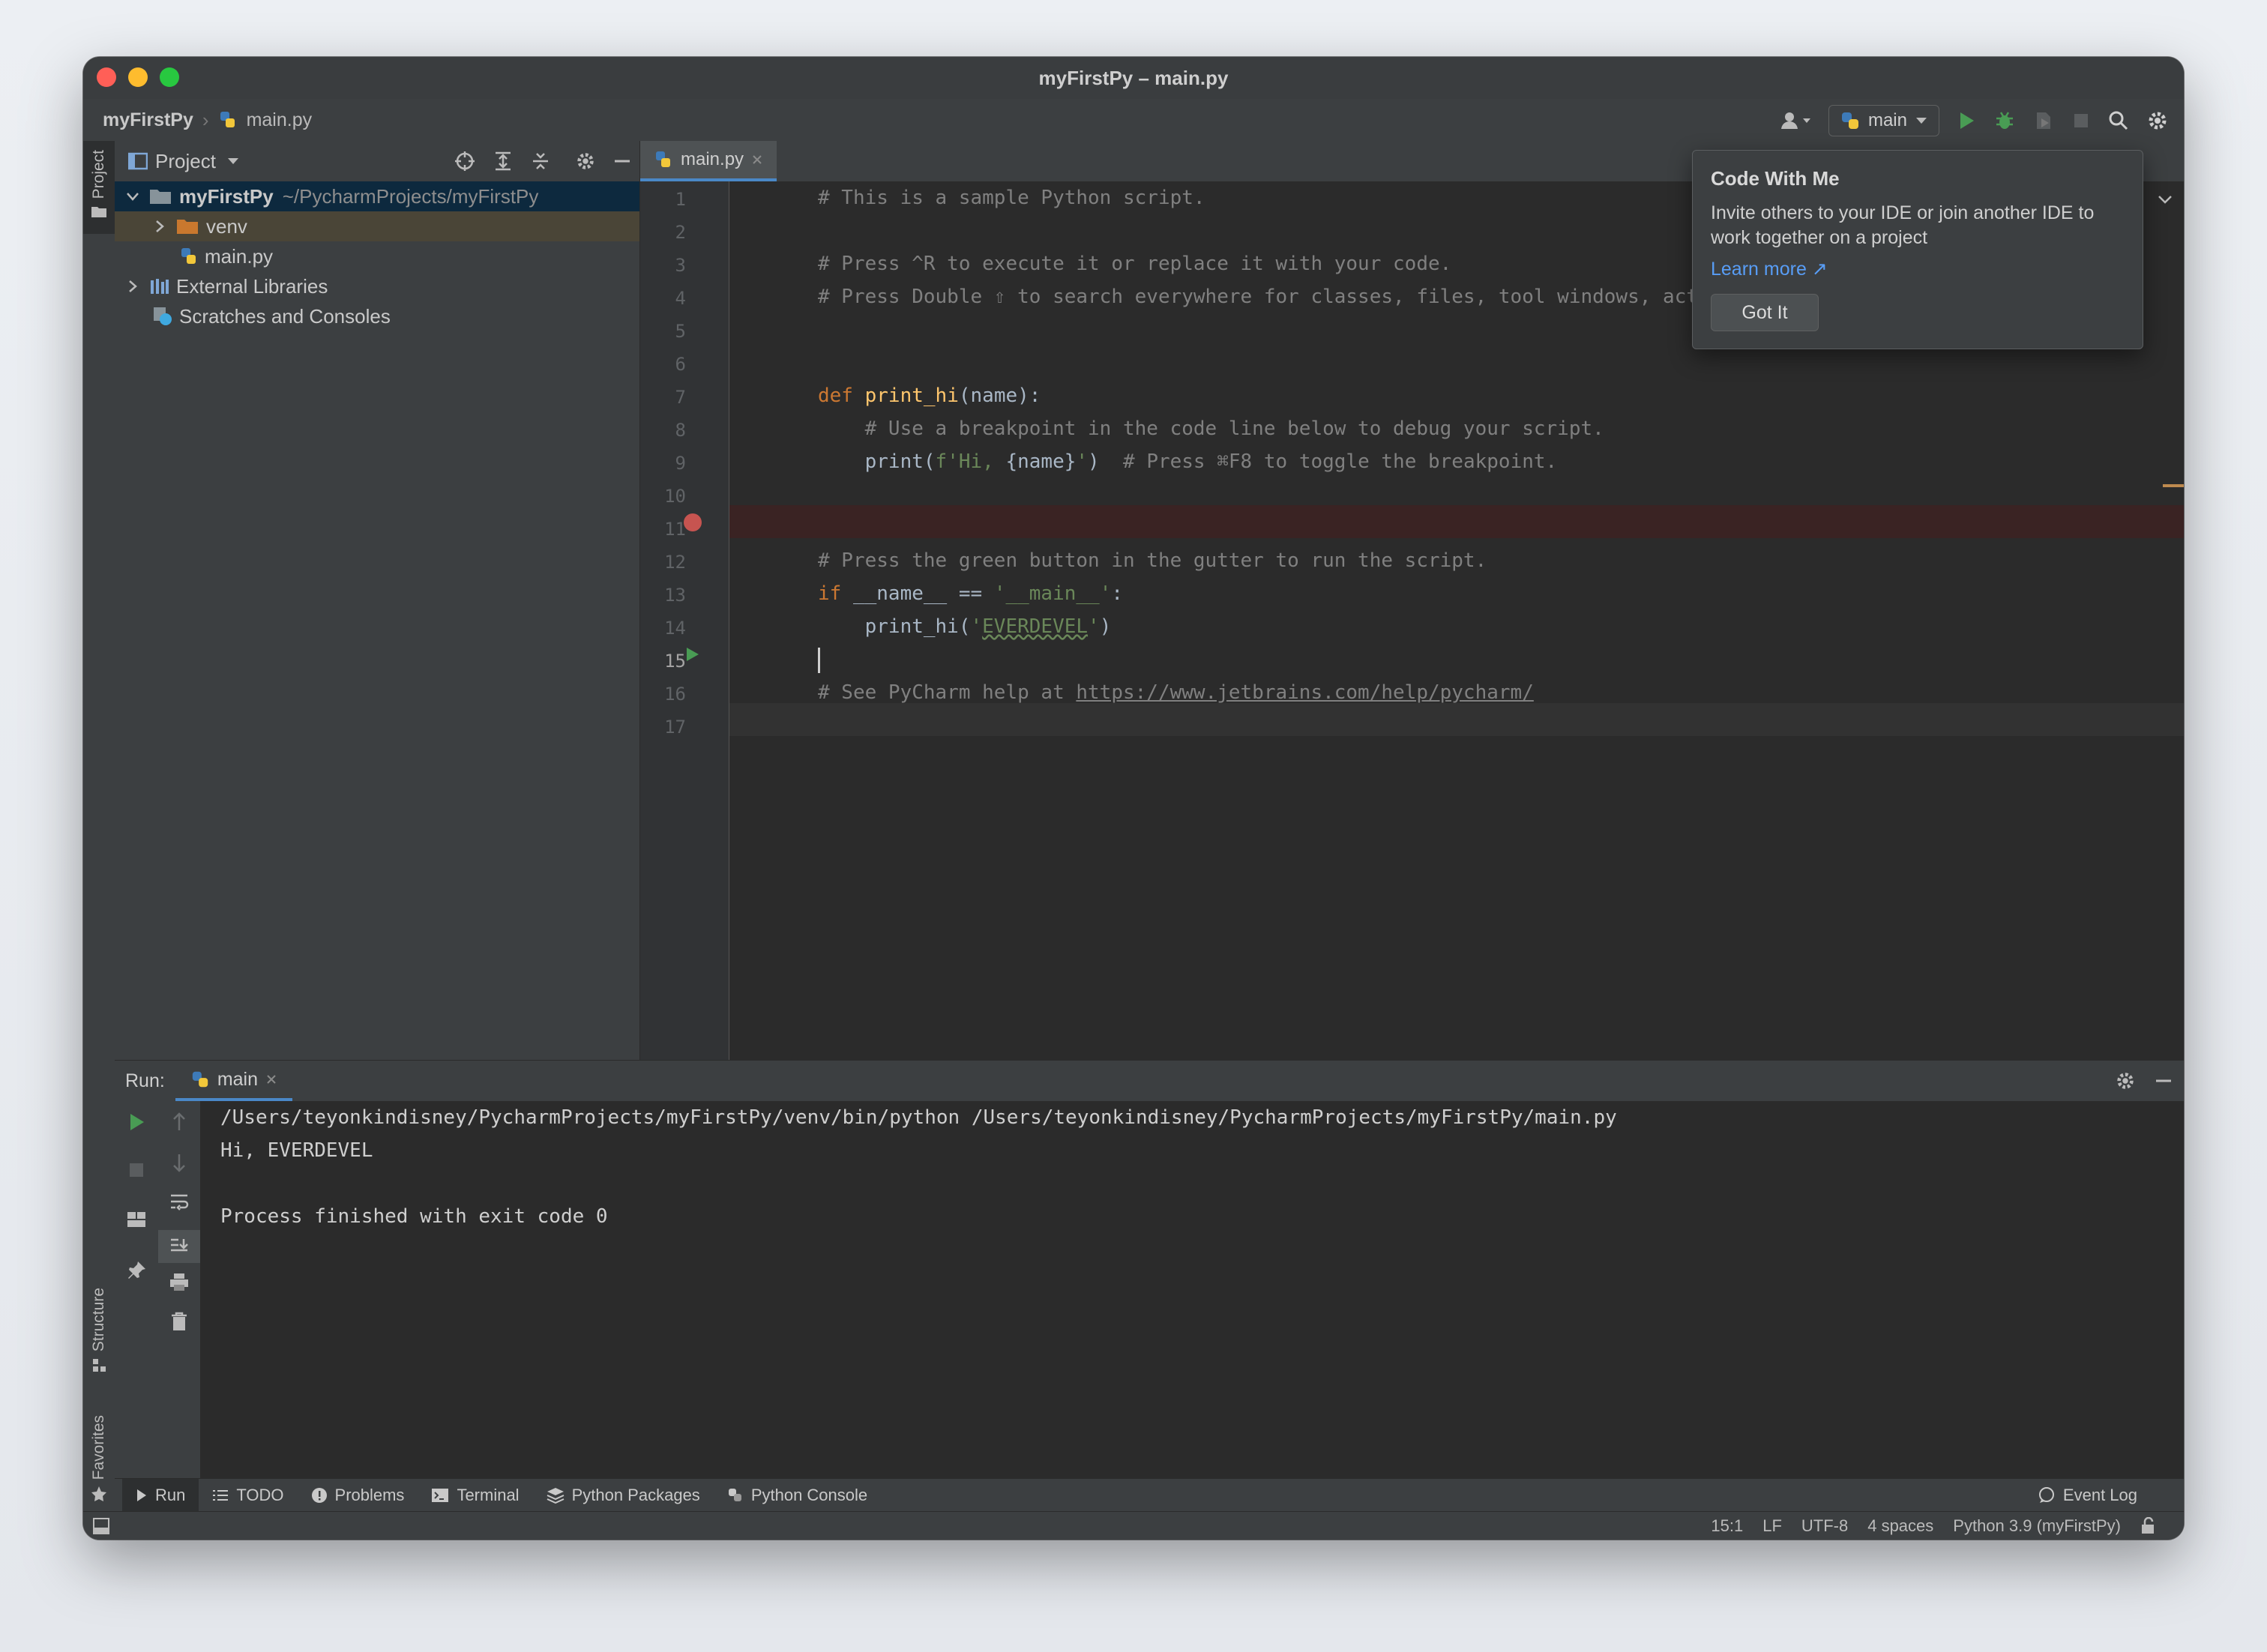 The width and height of the screenshot is (2267, 1652). I want to click on run-configuration-select: main, so click(1883, 120).